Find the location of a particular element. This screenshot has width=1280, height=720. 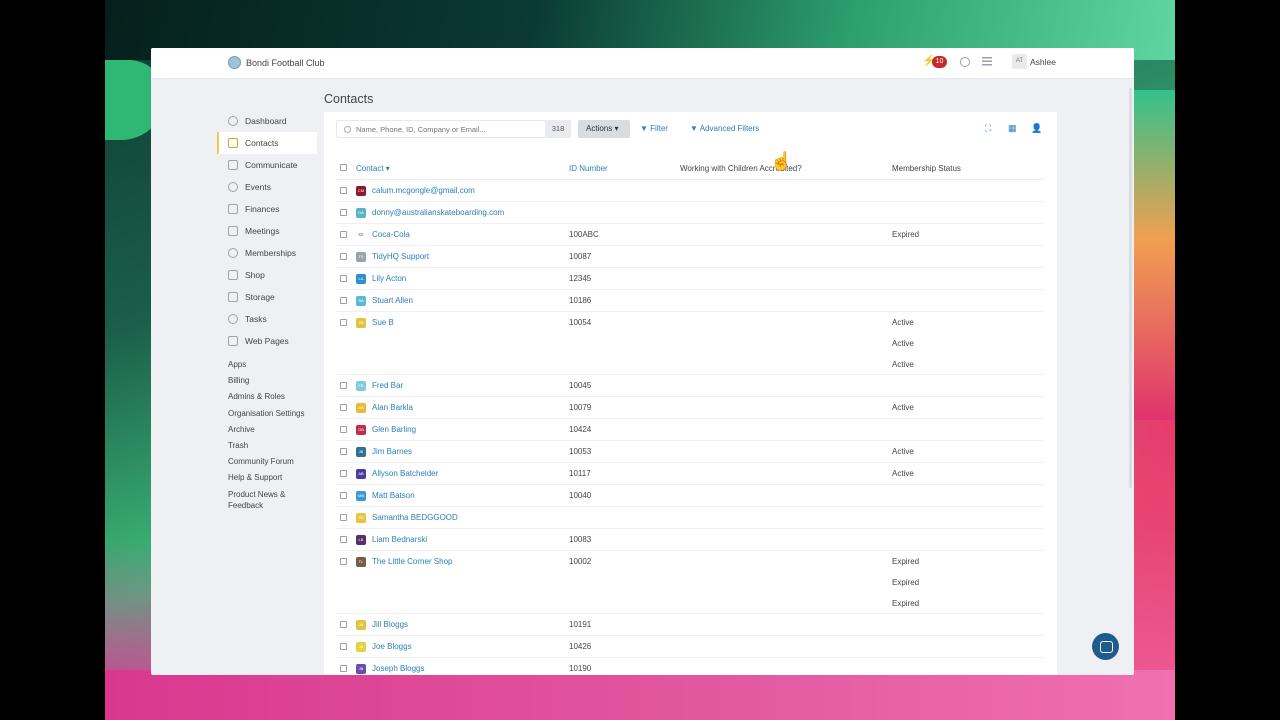

table-row: DA donny@australianskateboarding.com is located at coordinates (690, 213).